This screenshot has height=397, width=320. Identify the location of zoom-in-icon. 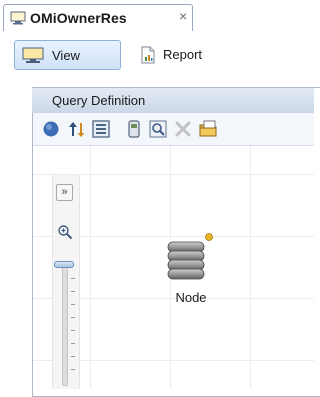
(65, 232).